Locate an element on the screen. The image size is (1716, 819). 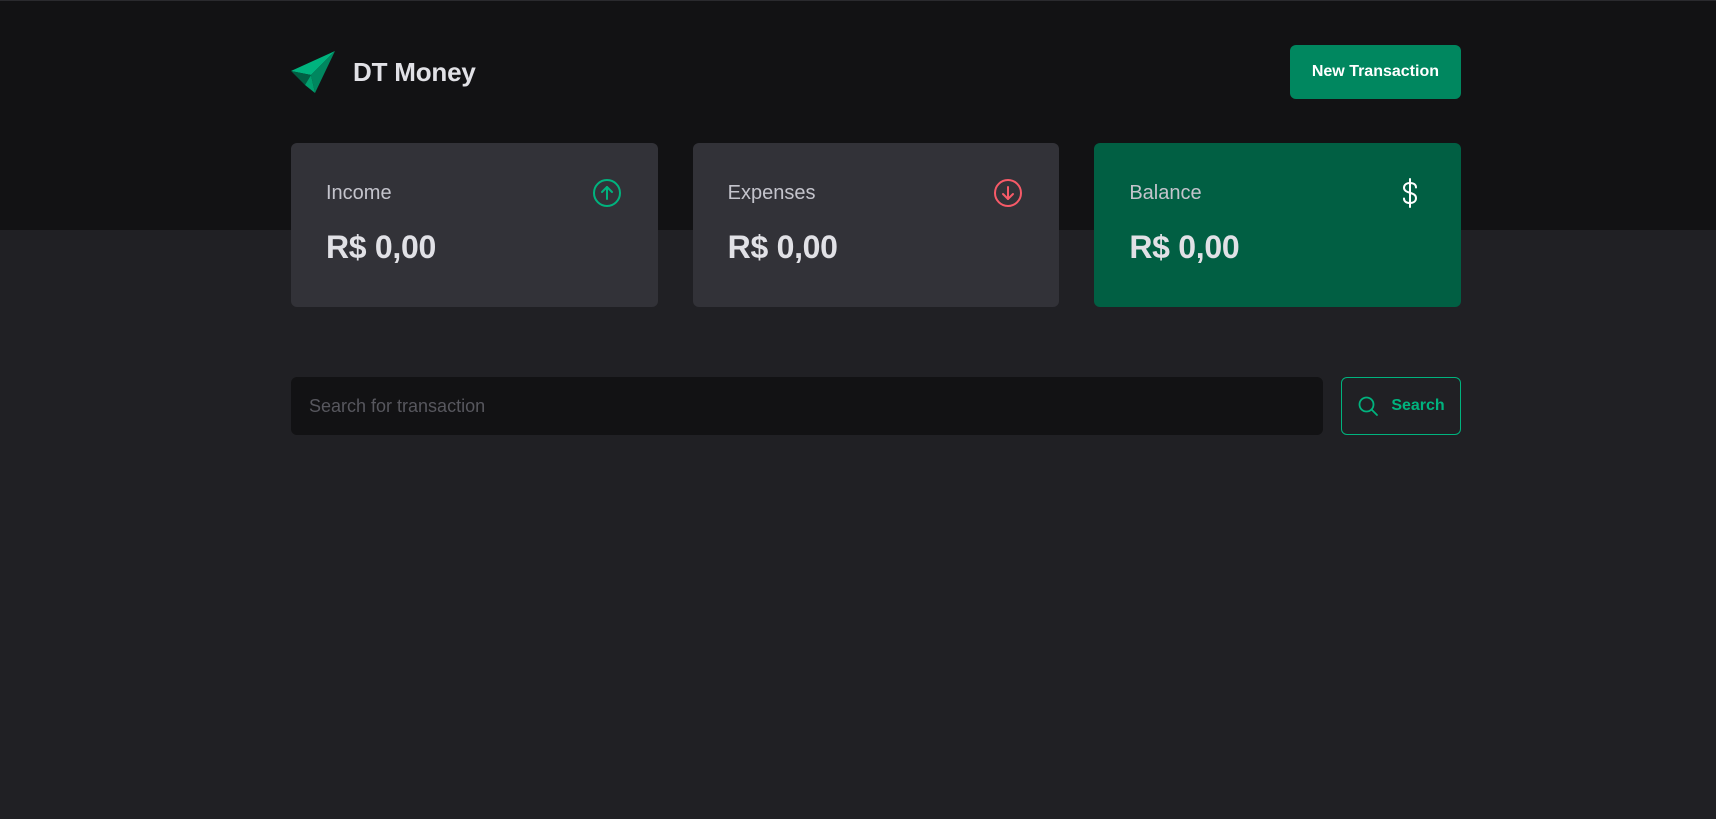
income-value: R$ 0,00 is located at coordinates (381, 247).